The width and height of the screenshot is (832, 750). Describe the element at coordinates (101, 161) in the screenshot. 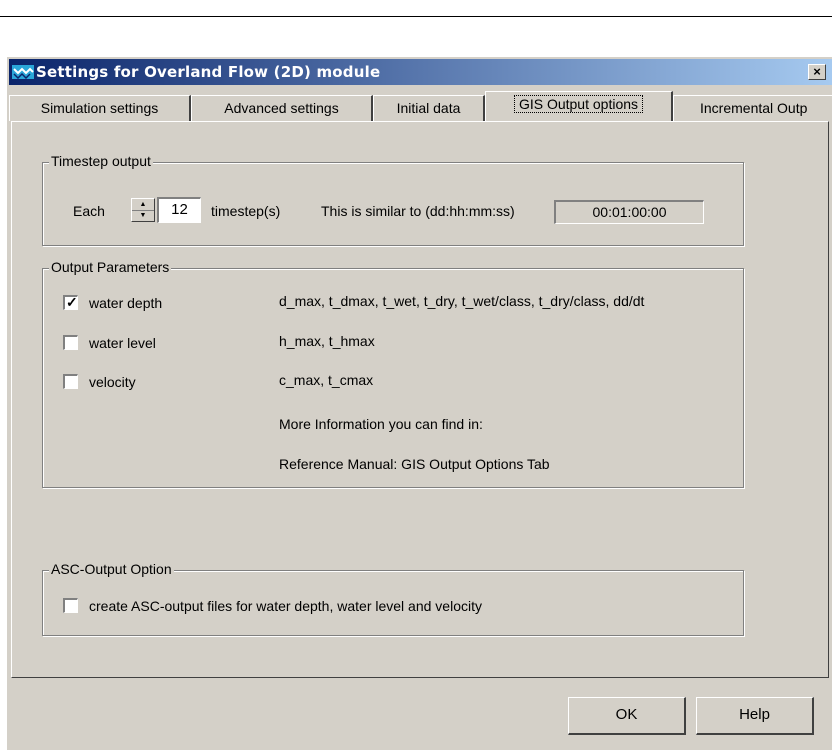

I see `timestep-group-title: Timestep output` at that location.